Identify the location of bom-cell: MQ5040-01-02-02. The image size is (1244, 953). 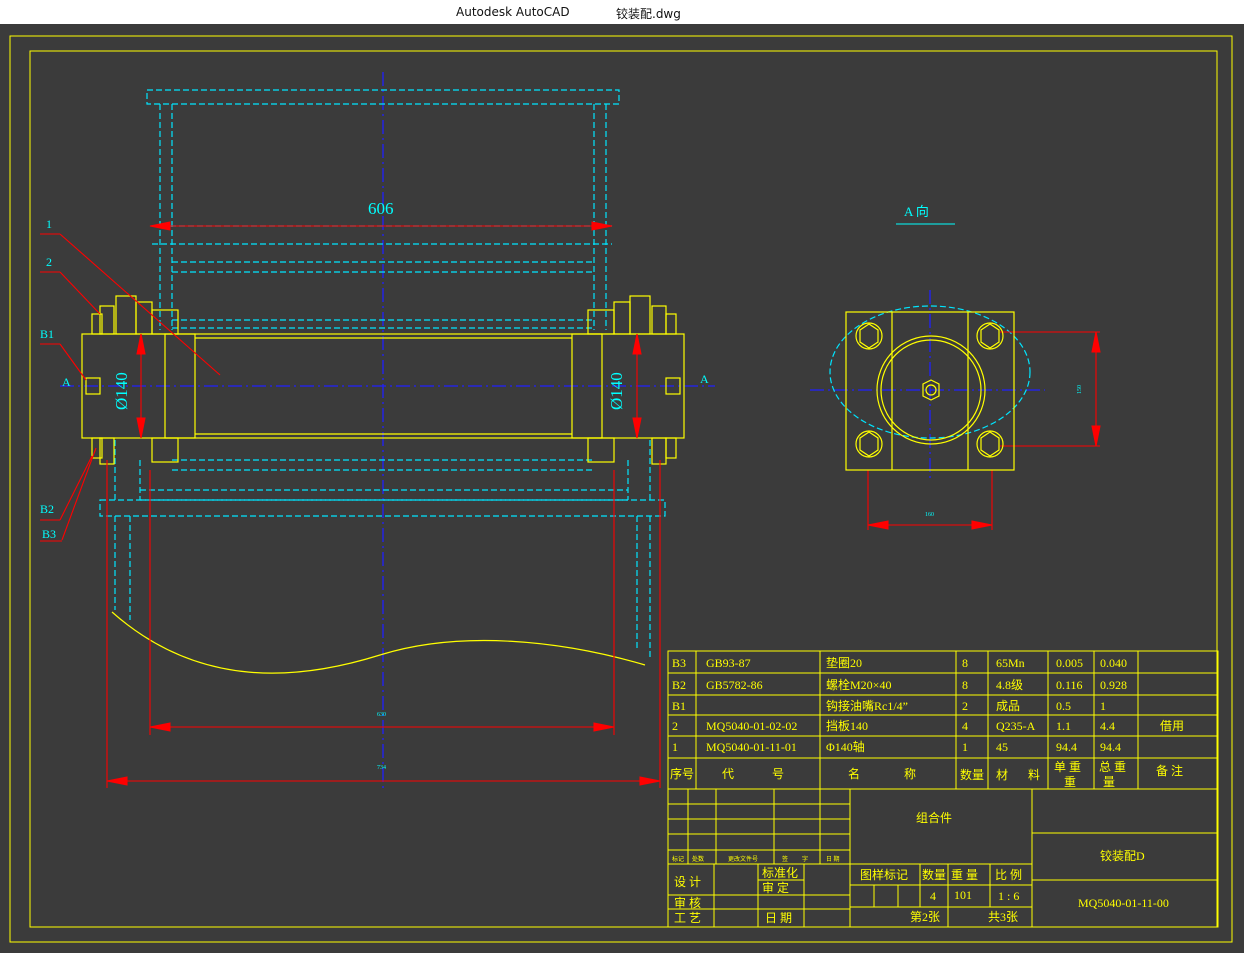
(751, 726).